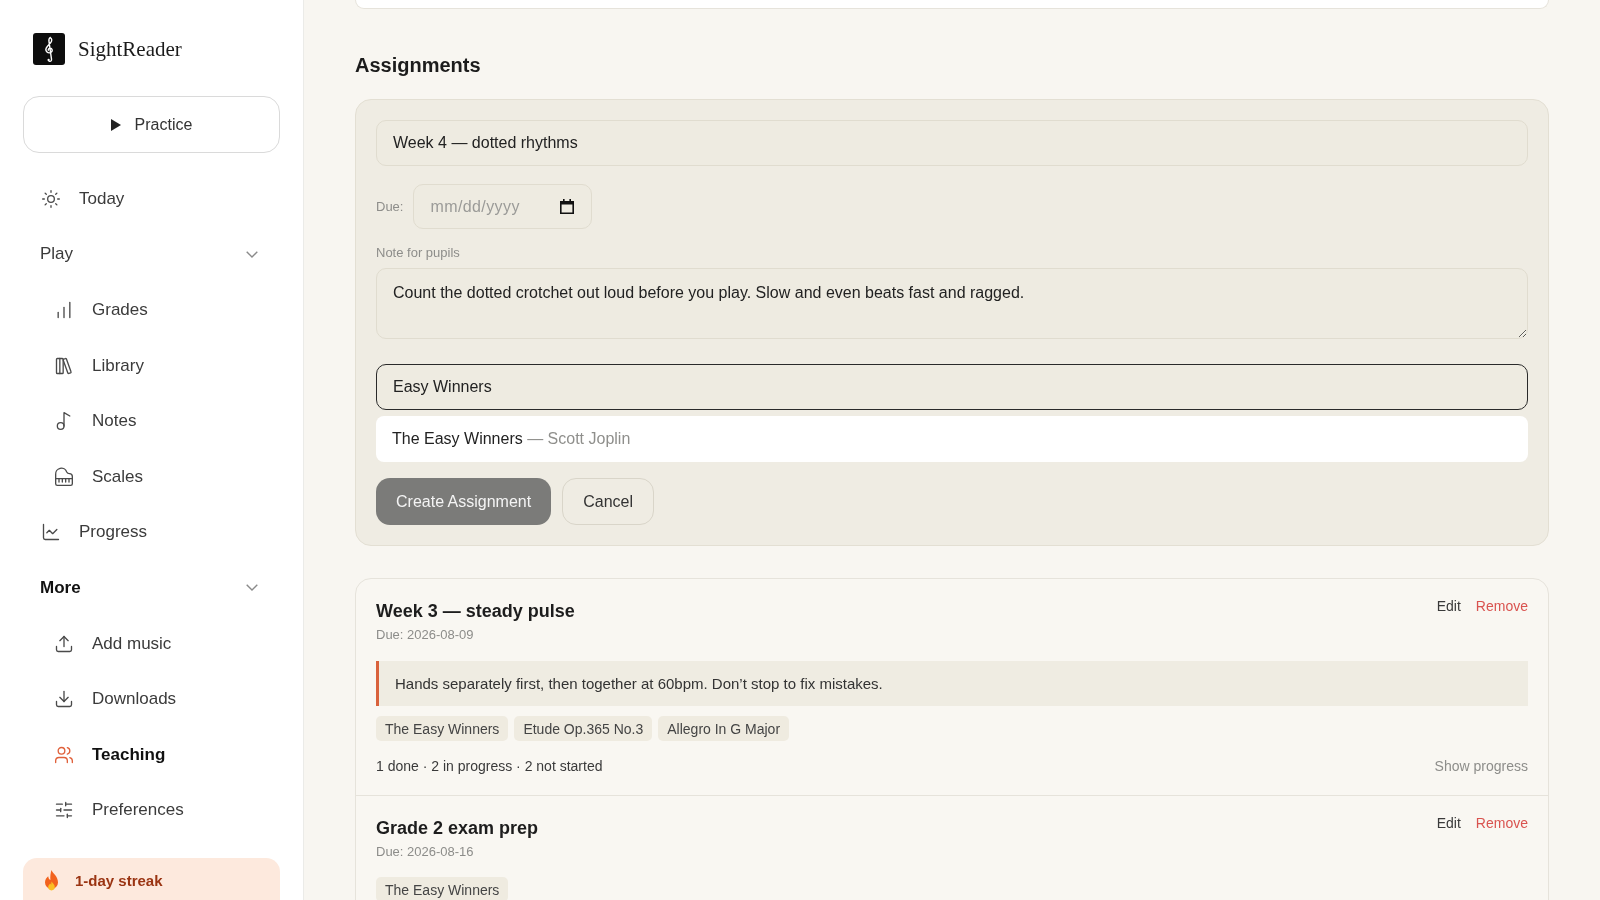 This screenshot has height=900, width=1600. What do you see at coordinates (390, 206) in the screenshot?
I see `due-label: Due:` at bounding box center [390, 206].